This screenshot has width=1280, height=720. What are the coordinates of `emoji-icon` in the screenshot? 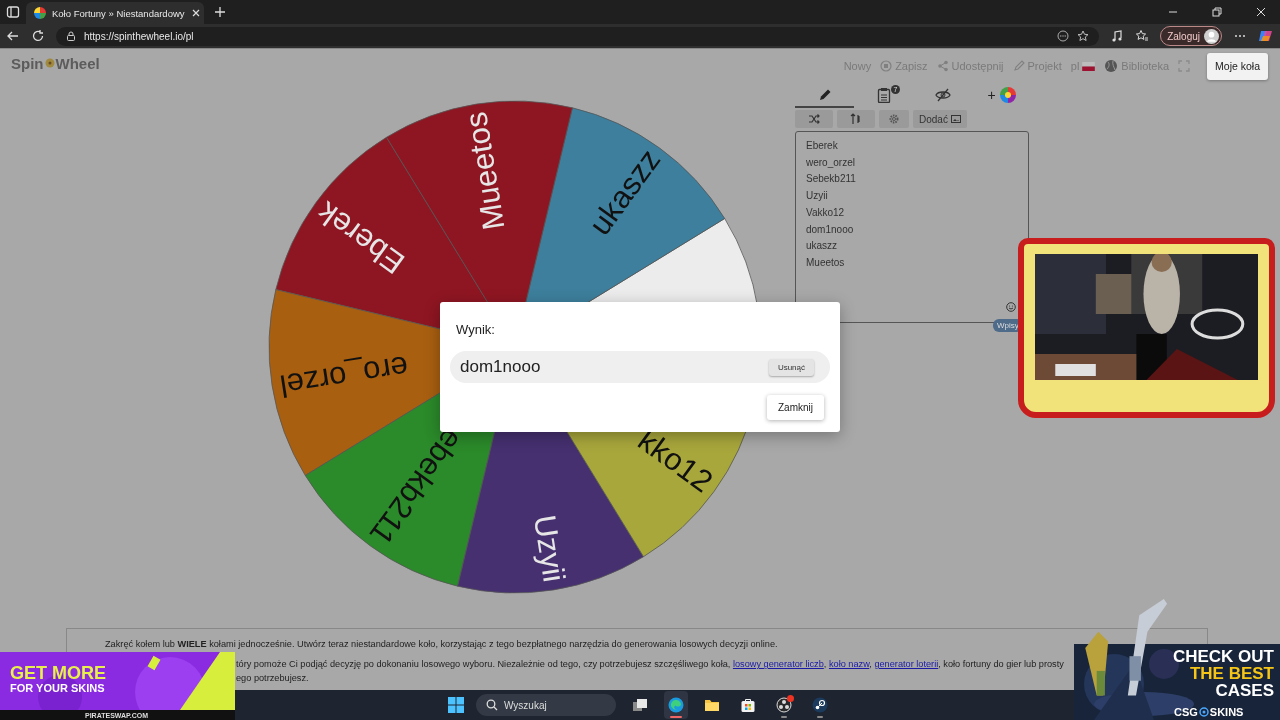 It's located at (1011, 307).